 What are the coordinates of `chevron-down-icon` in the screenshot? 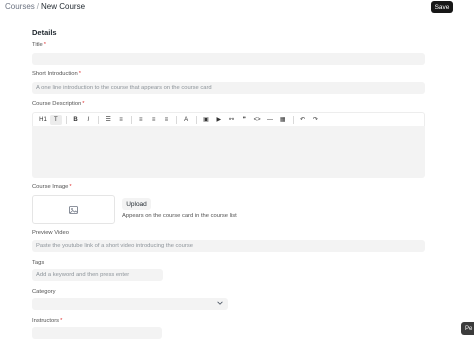 It's located at (220, 304).